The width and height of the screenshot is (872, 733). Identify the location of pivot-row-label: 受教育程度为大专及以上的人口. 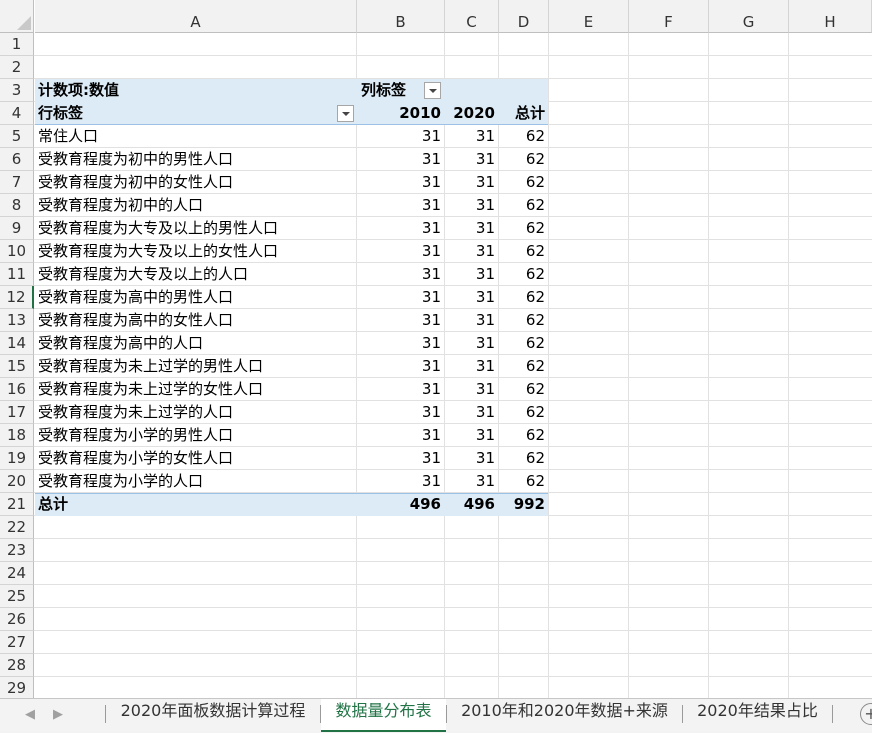
(197, 274).